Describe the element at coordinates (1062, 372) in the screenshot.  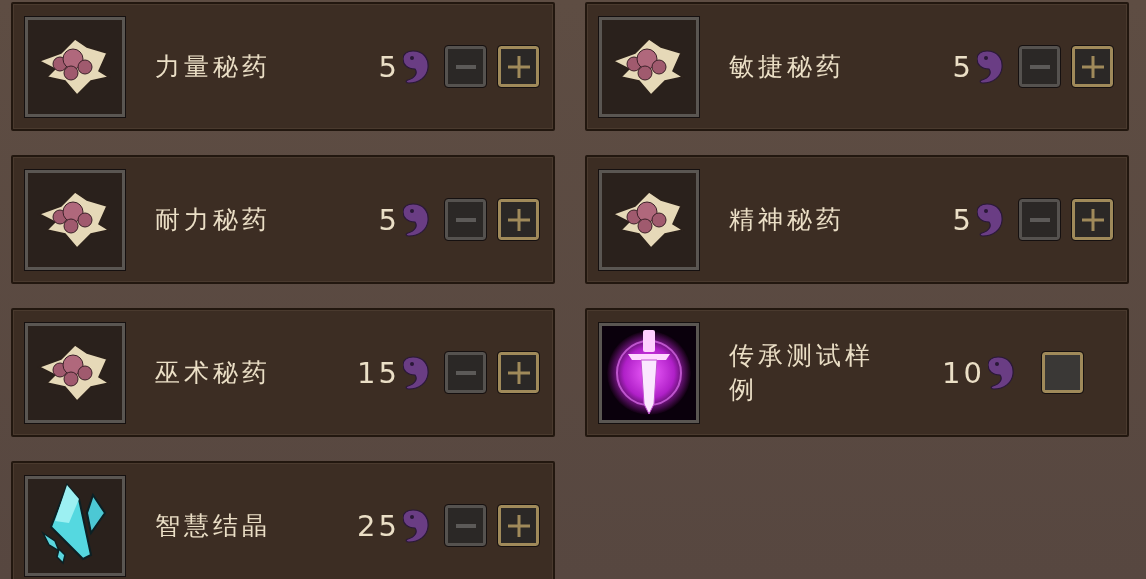
I see `checkbox` at that location.